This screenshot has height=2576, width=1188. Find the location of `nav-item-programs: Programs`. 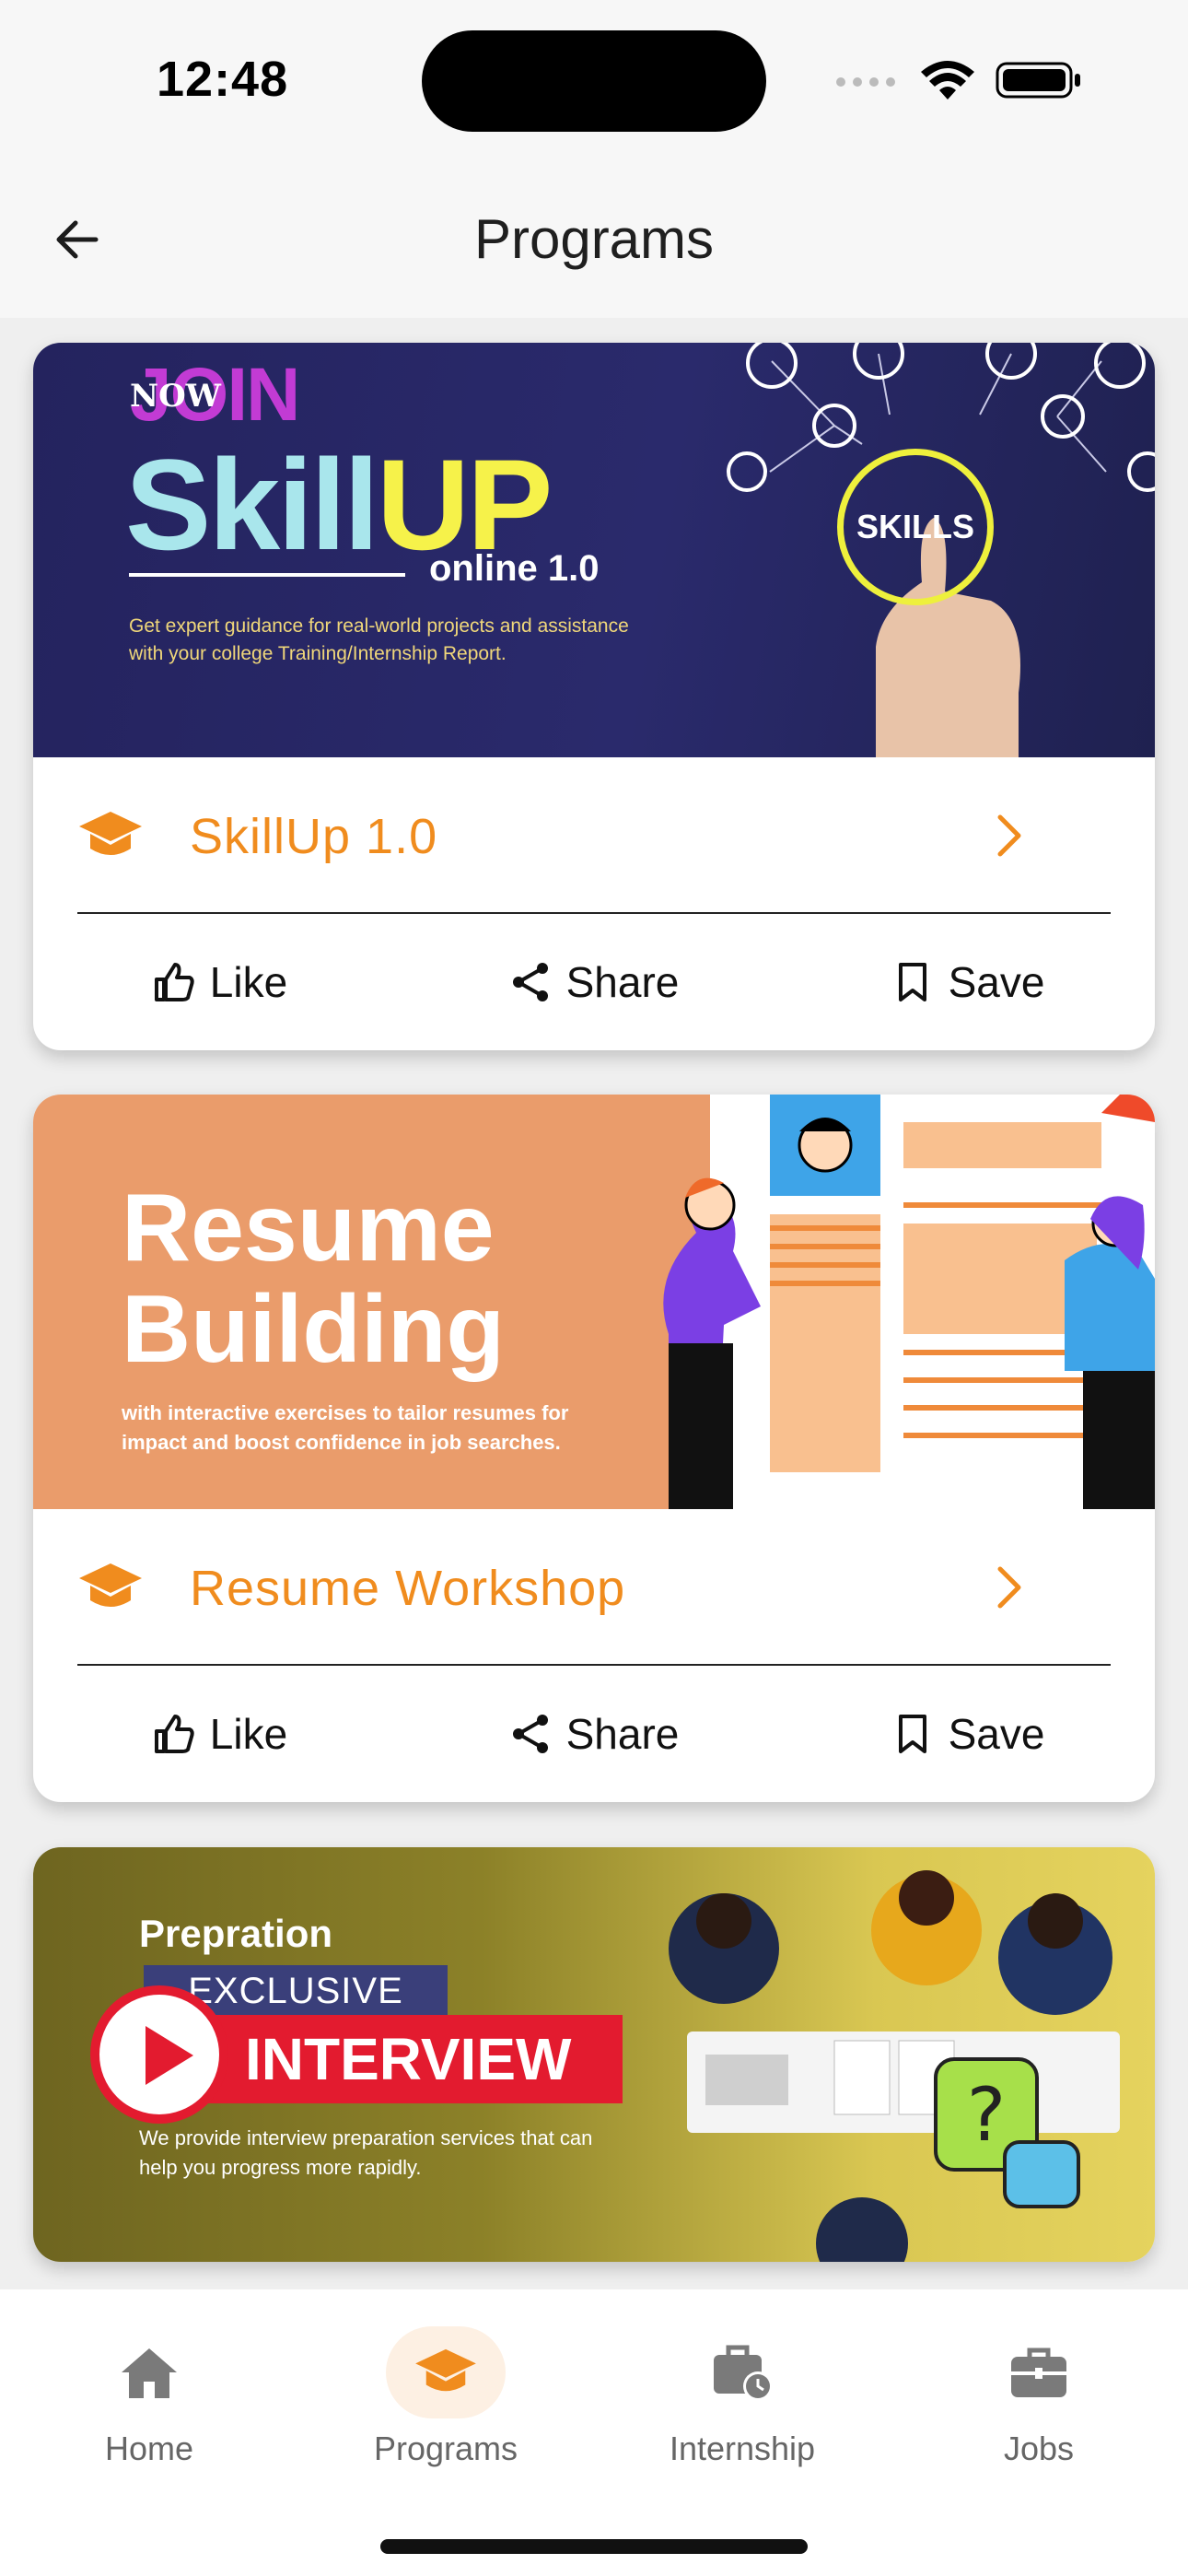

nav-item-programs: Programs is located at coordinates (445, 2404).